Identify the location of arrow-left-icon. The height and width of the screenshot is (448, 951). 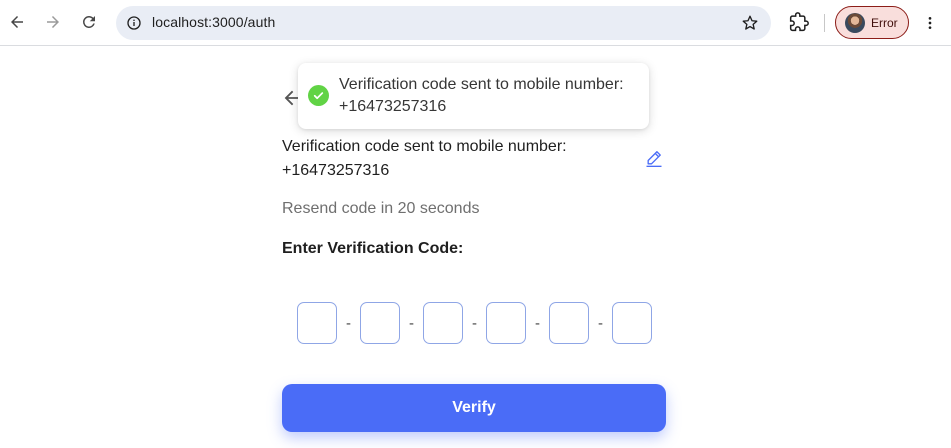
(17, 22).